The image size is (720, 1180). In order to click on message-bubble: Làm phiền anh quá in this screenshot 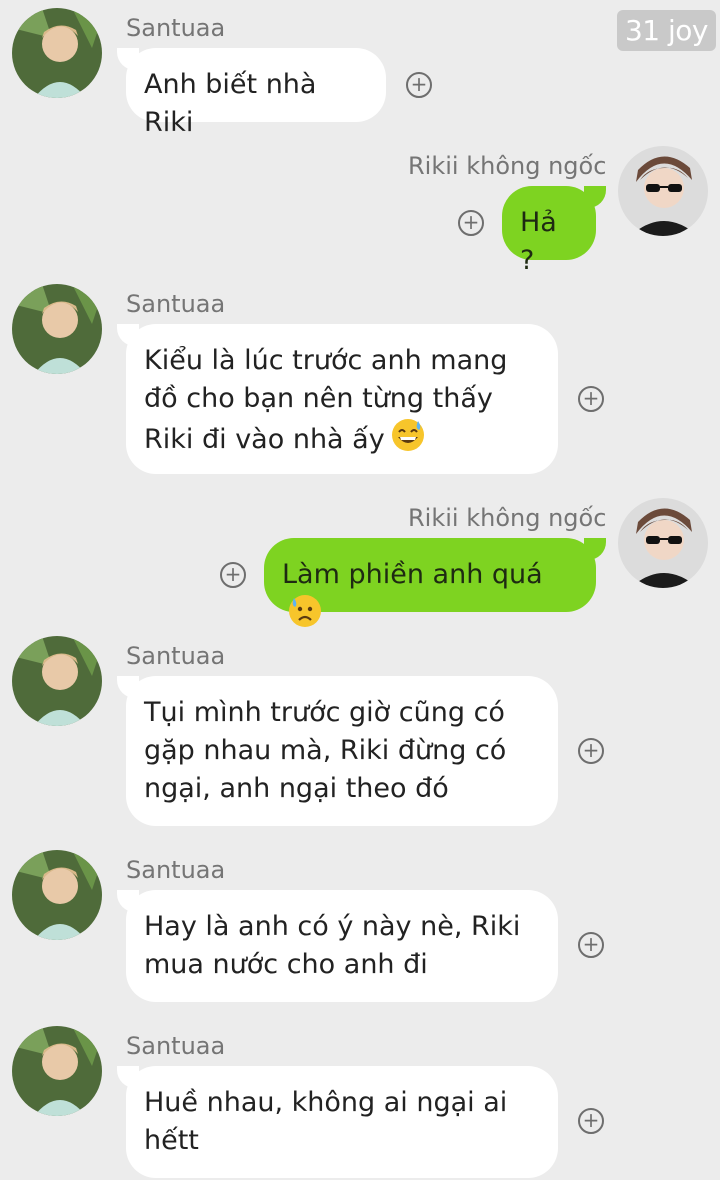, I will do `click(430, 582)`.